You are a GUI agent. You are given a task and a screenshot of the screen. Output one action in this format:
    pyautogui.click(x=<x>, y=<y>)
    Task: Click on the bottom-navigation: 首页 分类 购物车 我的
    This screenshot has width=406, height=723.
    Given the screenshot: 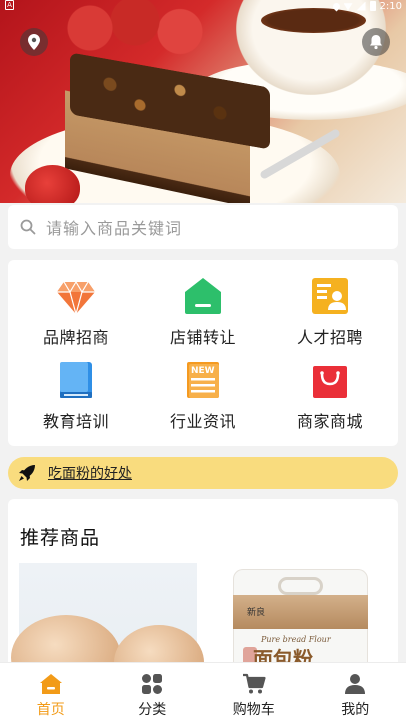 What is the action you would take?
    pyautogui.click(x=203, y=692)
    